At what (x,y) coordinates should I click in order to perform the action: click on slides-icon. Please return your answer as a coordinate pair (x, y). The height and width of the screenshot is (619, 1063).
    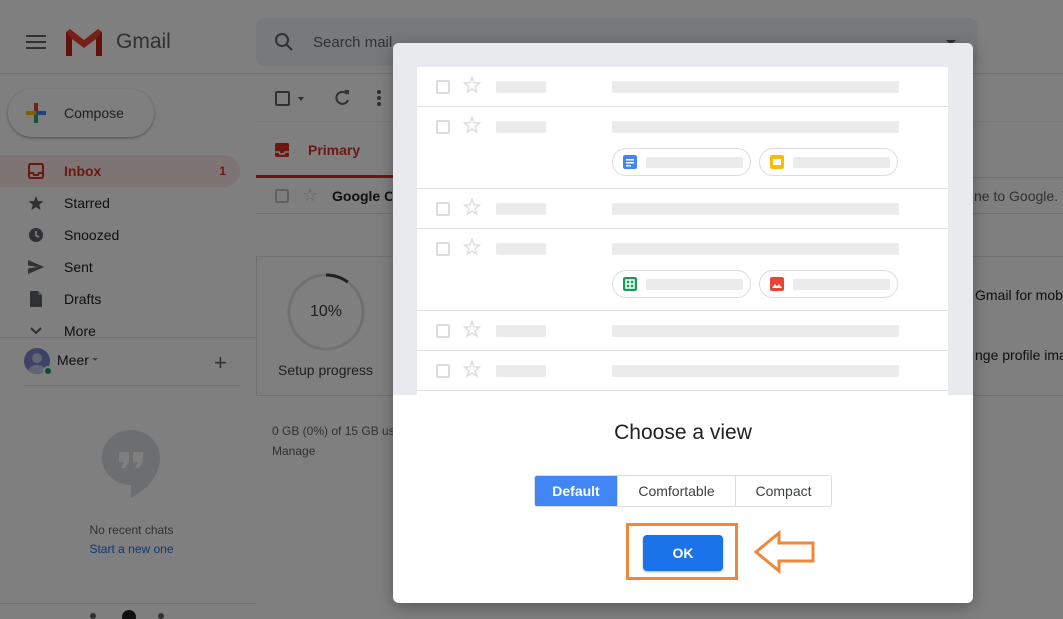
    Looking at the image, I should click on (777, 162).